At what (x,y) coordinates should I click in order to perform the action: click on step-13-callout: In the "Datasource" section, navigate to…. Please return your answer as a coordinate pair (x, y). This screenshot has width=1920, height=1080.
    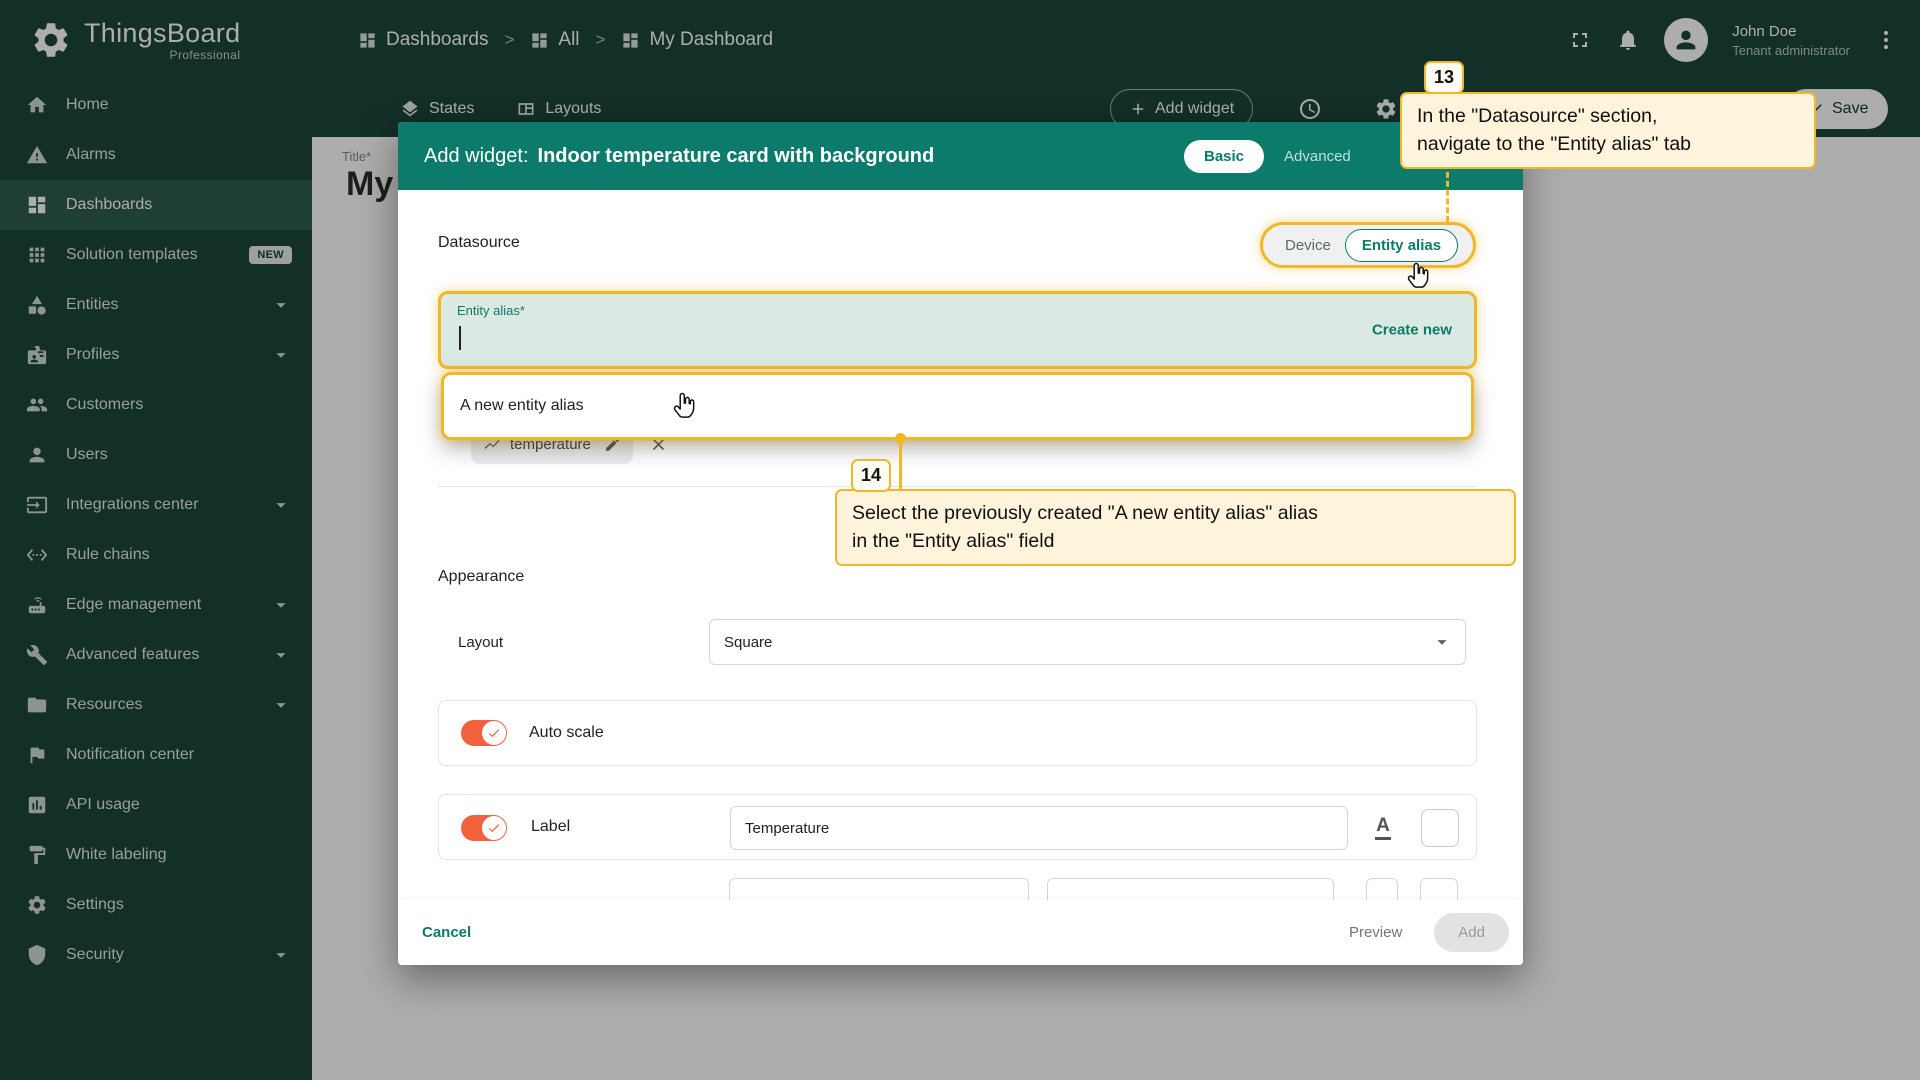
    Looking at the image, I should click on (1608, 131).